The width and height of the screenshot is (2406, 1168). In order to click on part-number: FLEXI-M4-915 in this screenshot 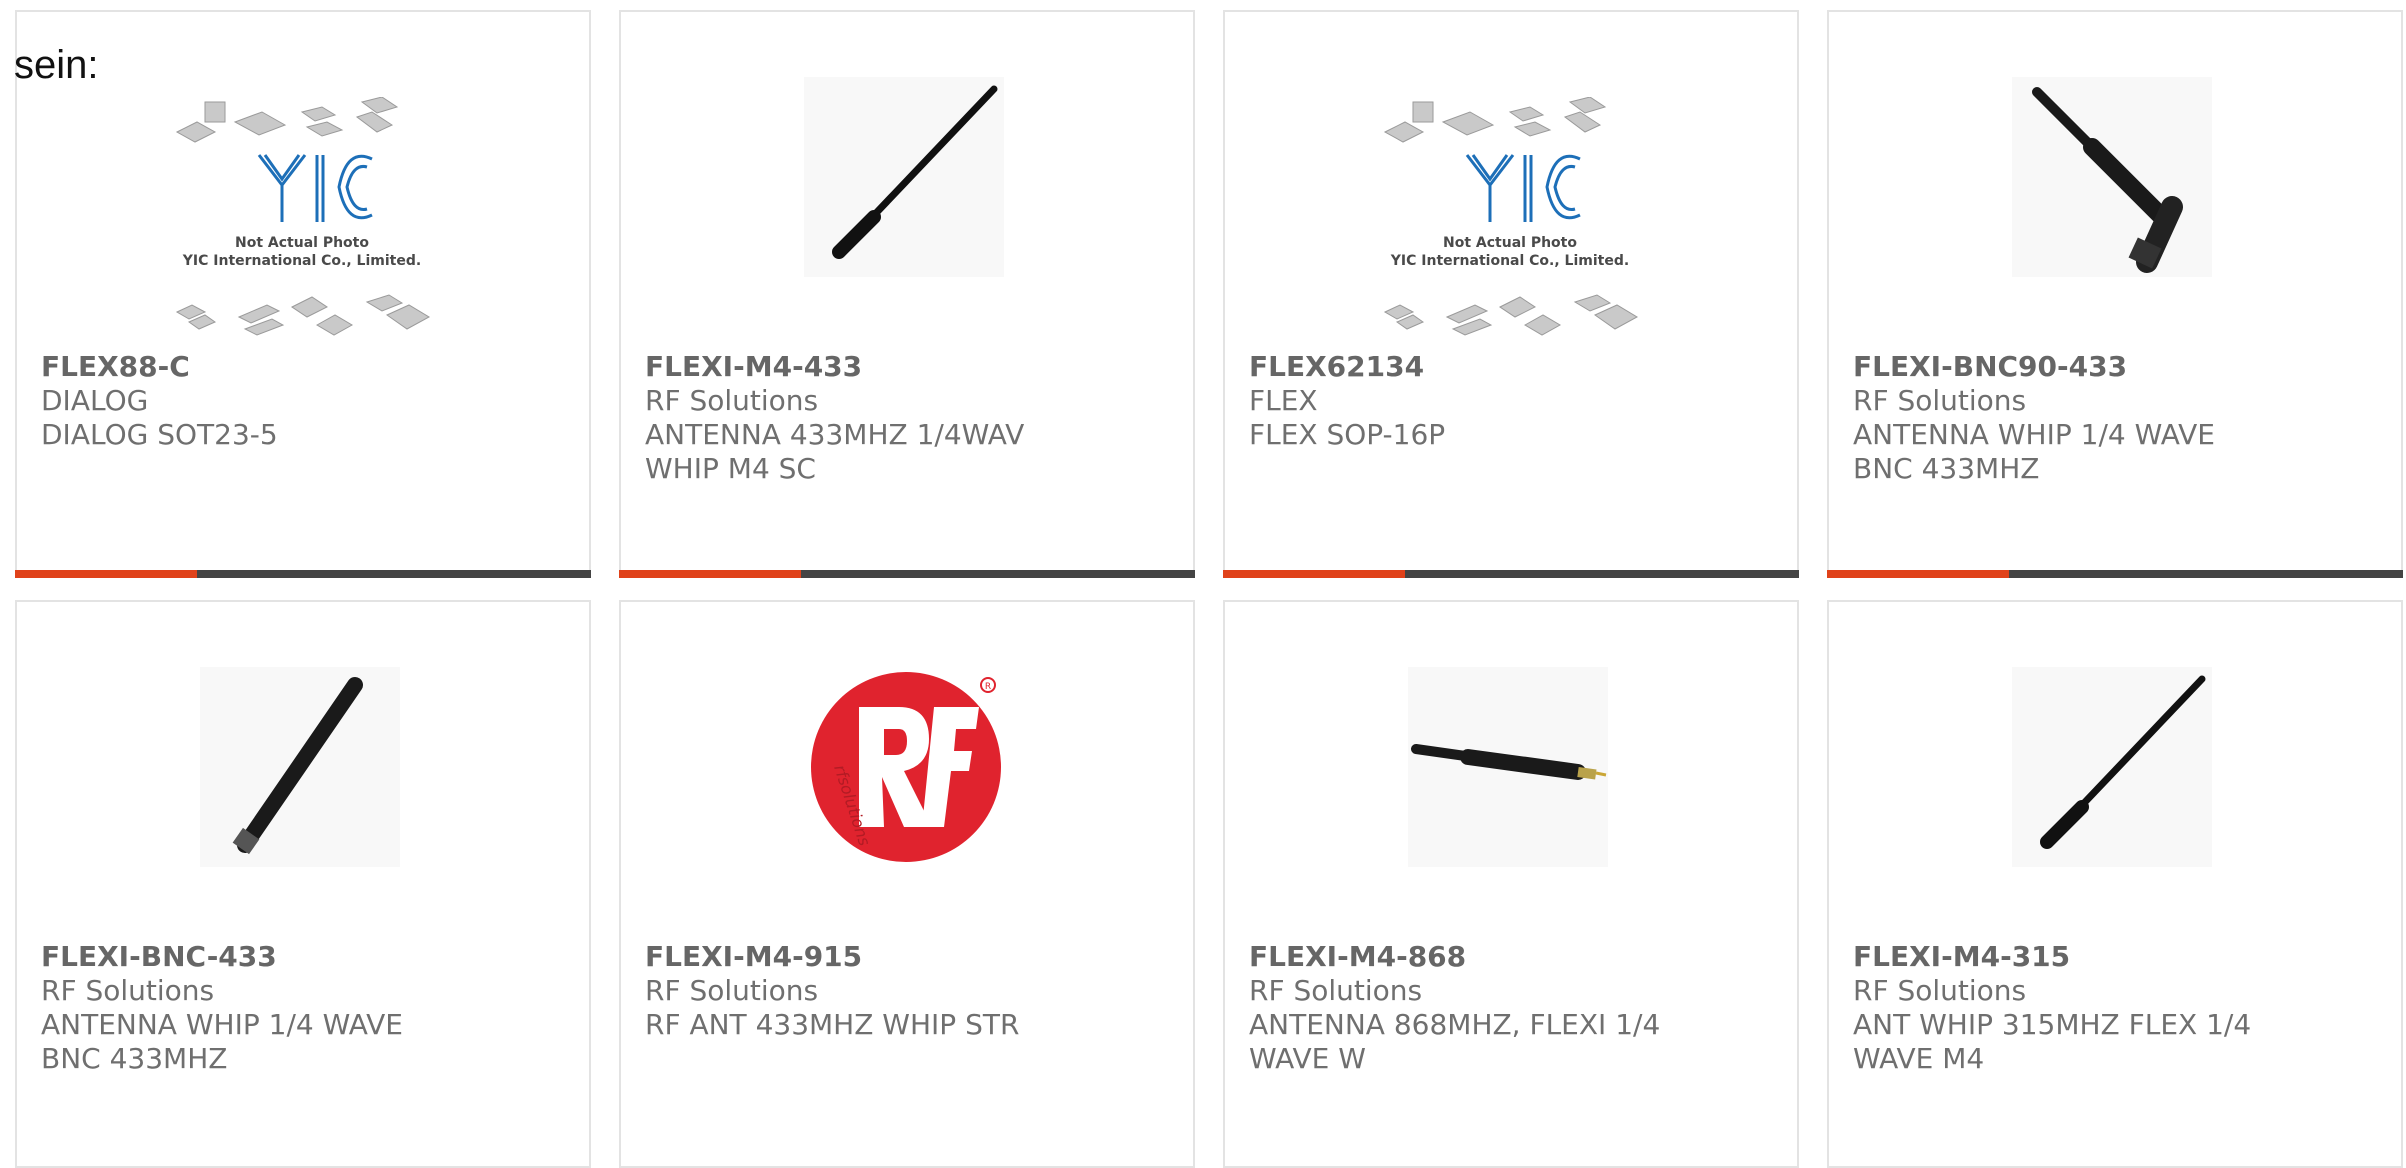, I will do `click(905, 957)`.